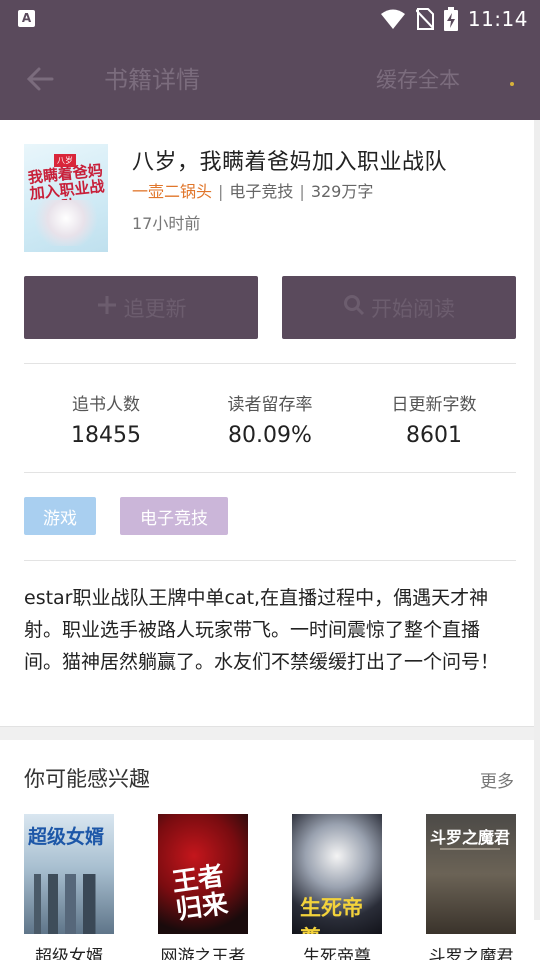 Image resolution: width=540 pixels, height=960 pixels. What do you see at coordinates (497, 779) in the screenshot?
I see `recommend-more-link: 更多` at bounding box center [497, 779].